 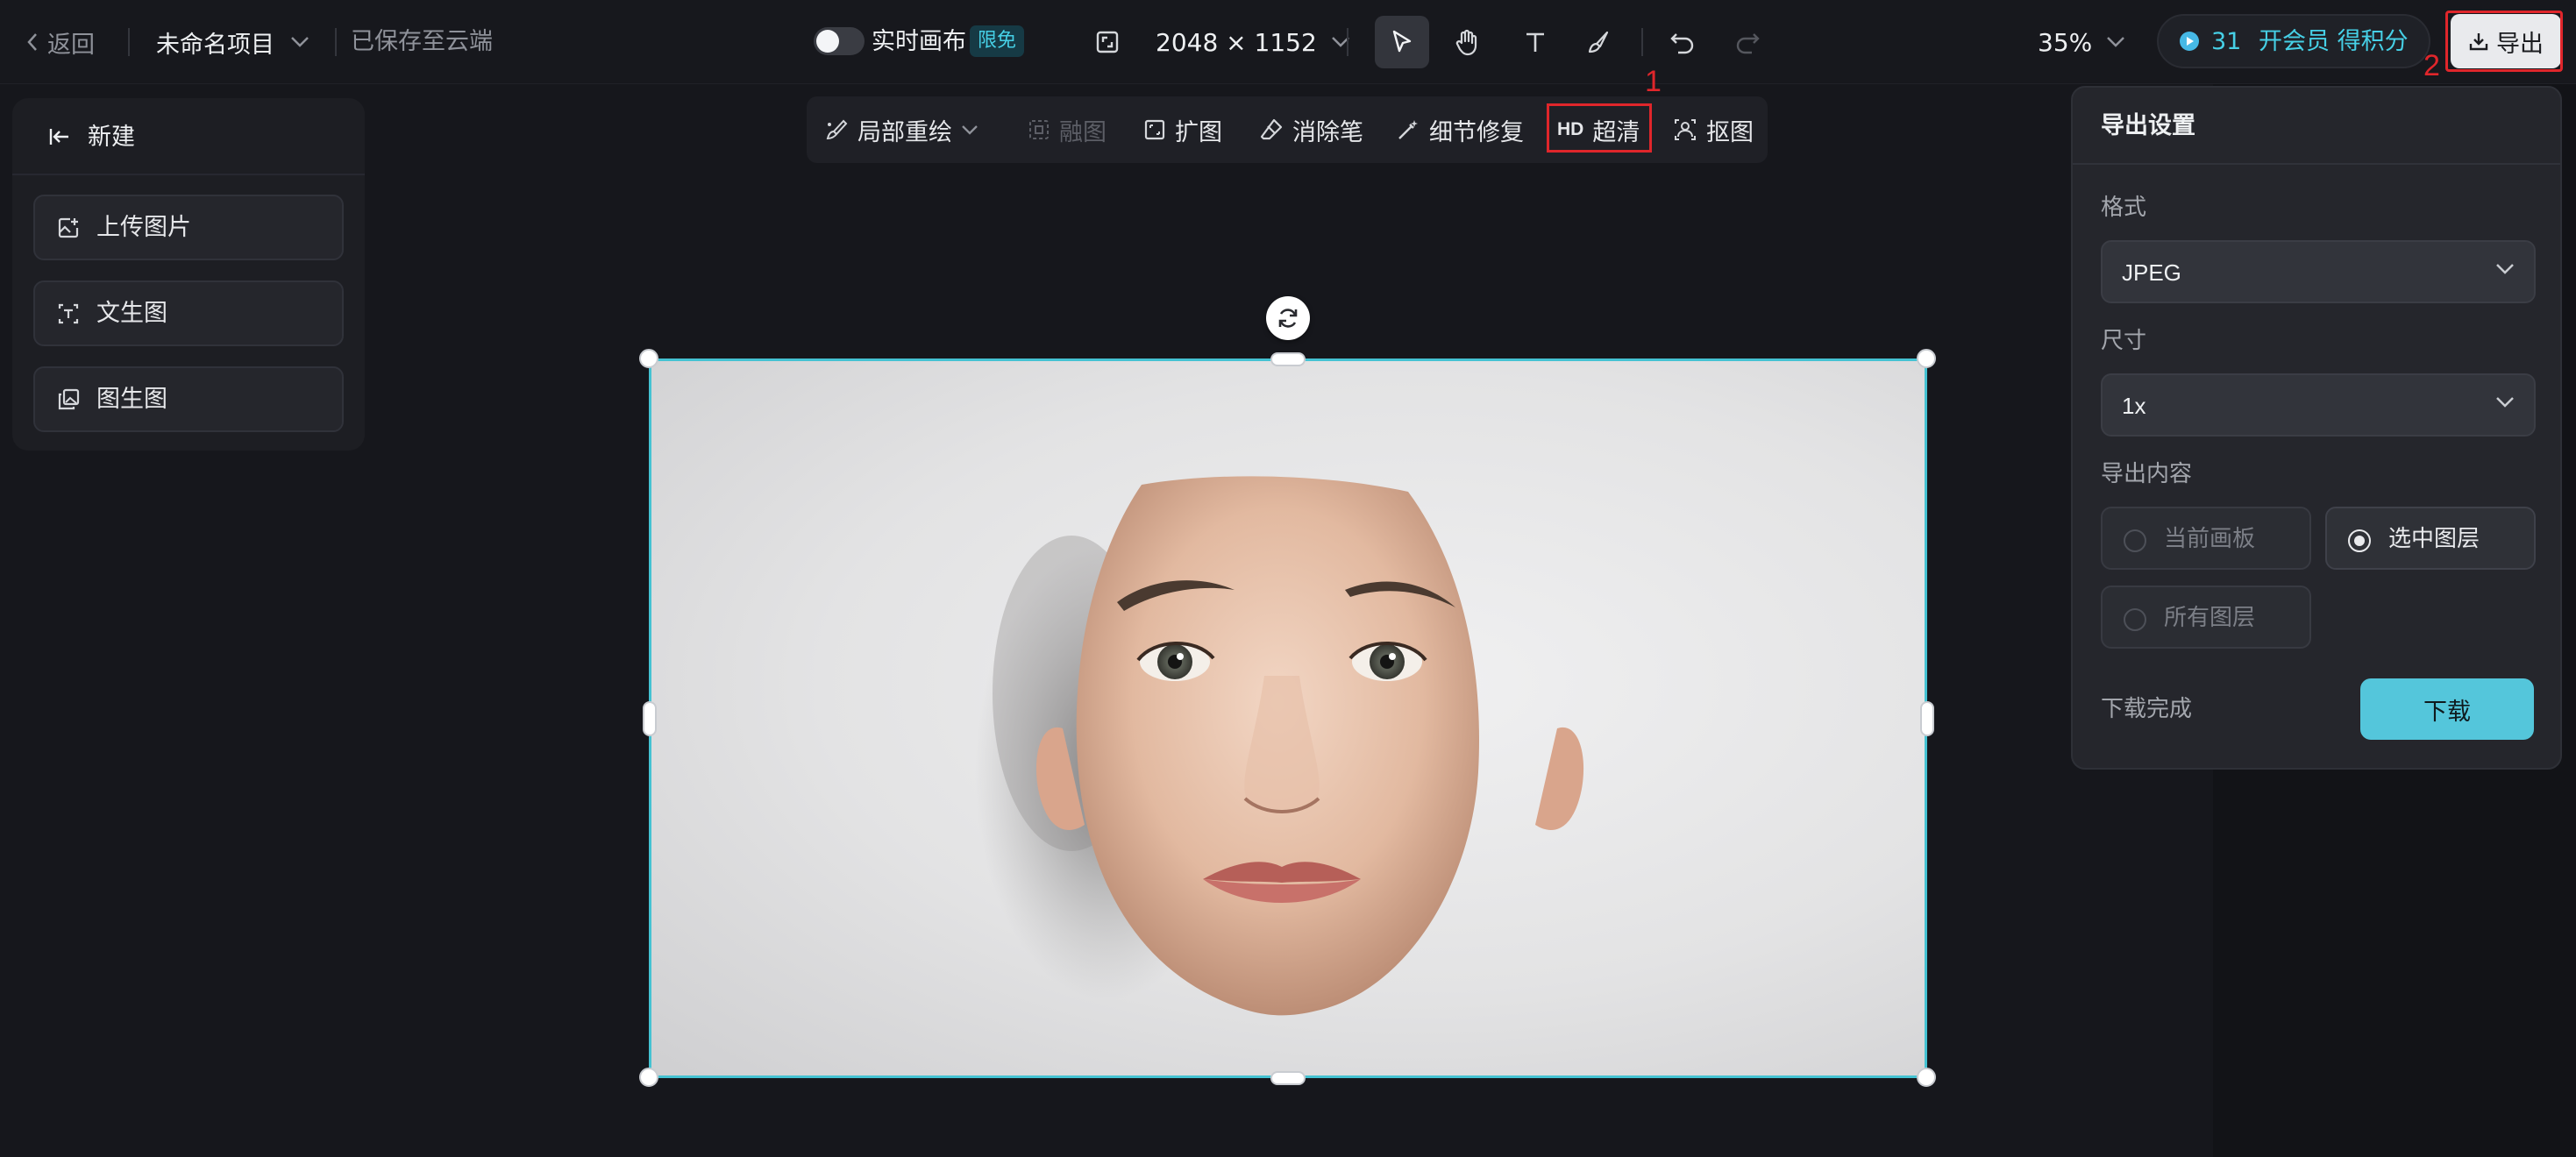 What do you see at coordinates (60, 136) in the screenshot?
I see `arrow-left-bar-icon` at bounding box center [60, 136].